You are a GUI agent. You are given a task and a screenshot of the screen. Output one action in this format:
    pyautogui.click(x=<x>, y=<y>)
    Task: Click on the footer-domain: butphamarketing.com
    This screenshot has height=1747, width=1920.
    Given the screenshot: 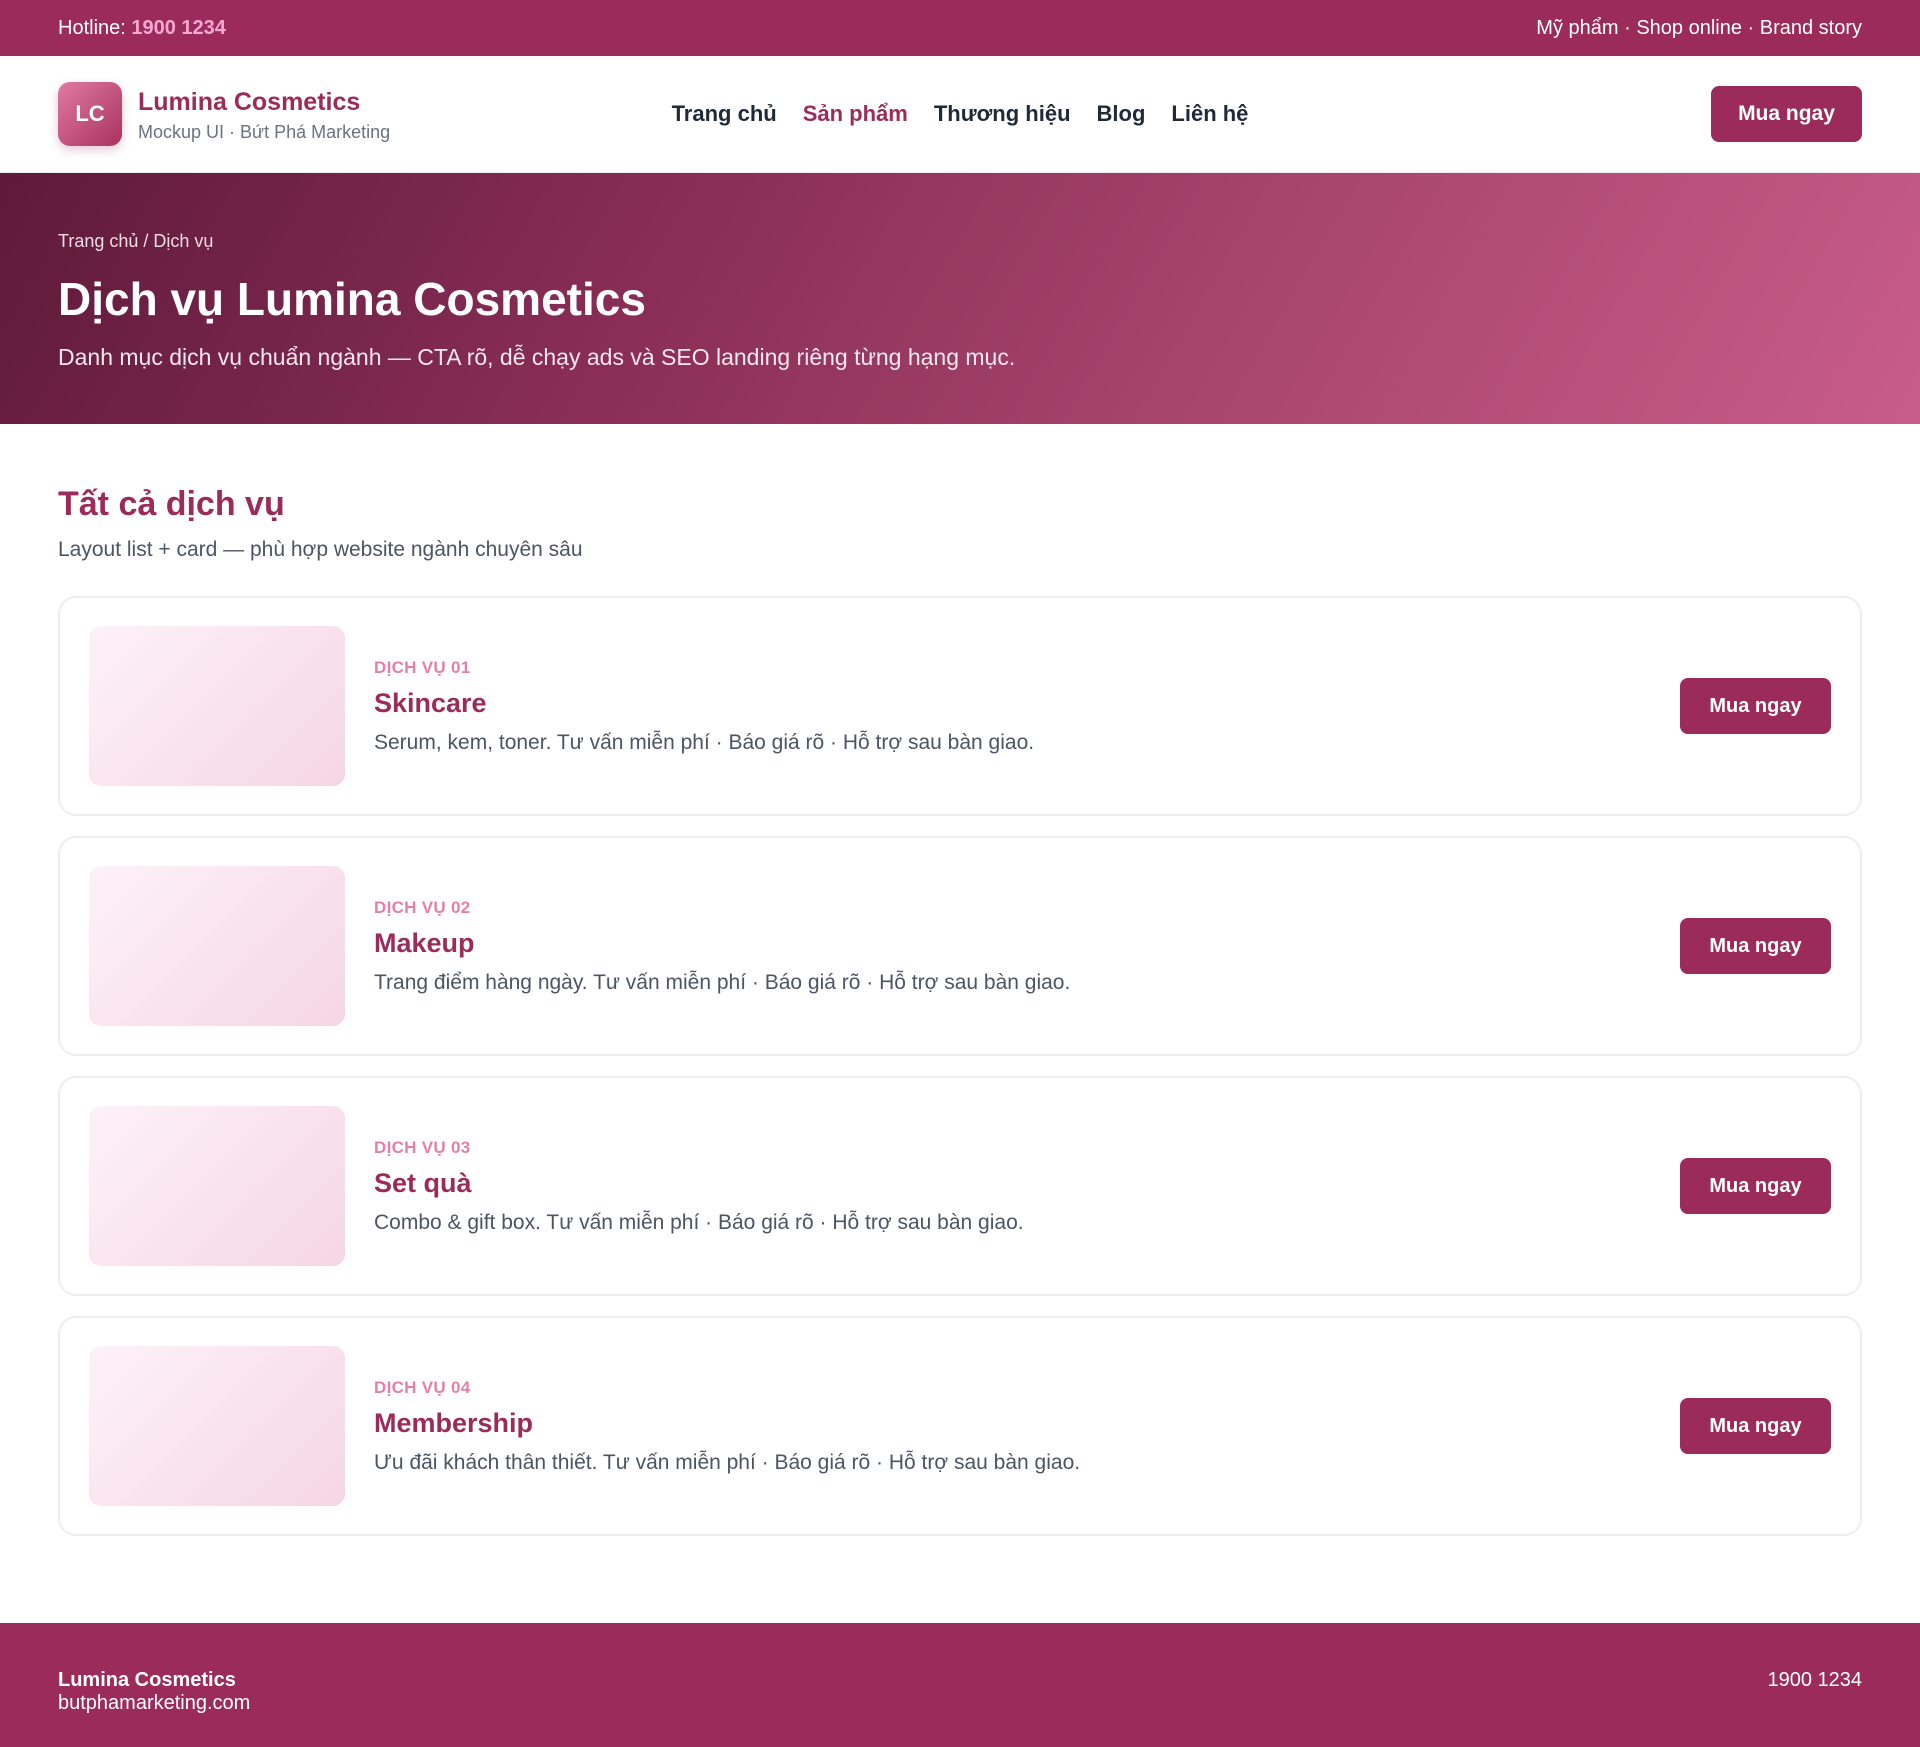 What is the action you would take?
    pyautogui.click(x=154, y=1703)
    